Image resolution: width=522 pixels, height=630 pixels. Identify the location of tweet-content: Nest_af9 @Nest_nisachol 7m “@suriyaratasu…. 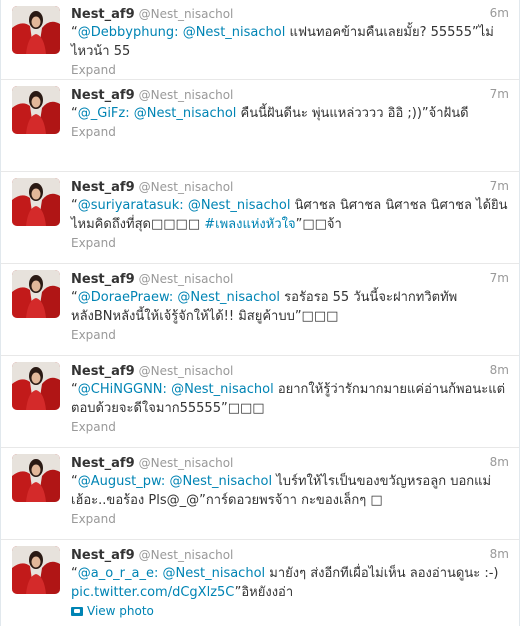
(290, 214).